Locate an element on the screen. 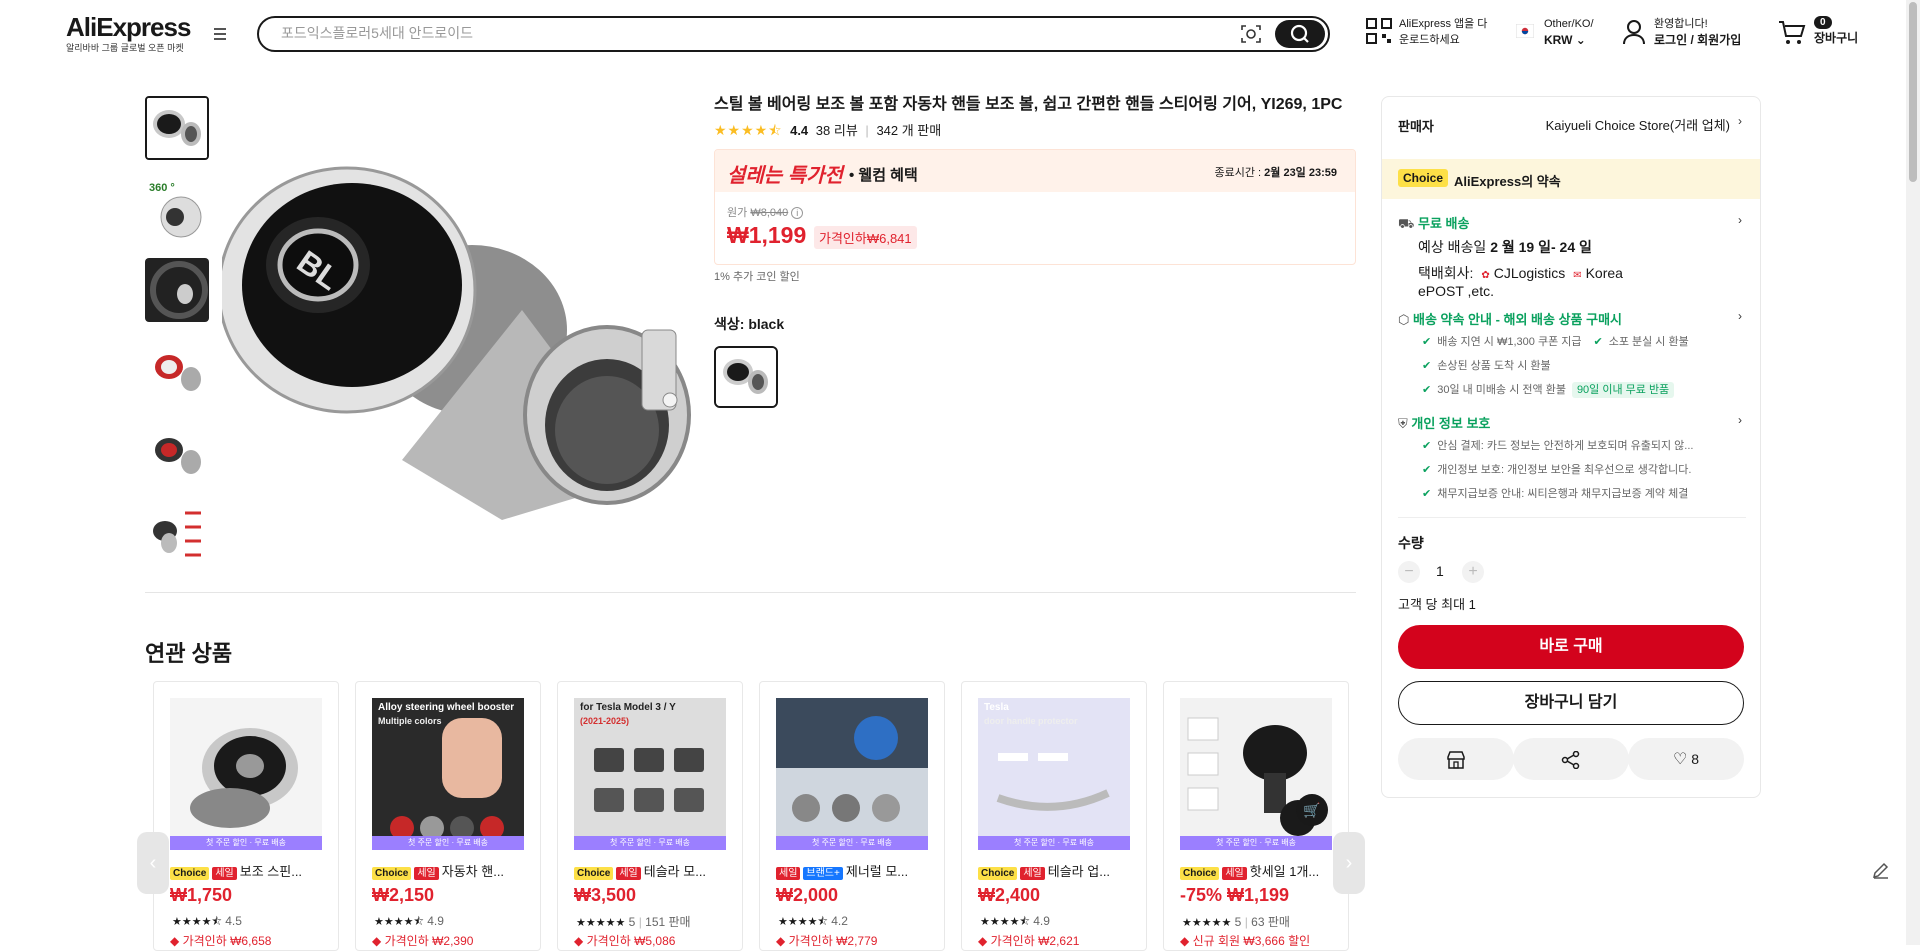  delivery-guarantee-row: ⬡ 배송 약속 안내 - 해외 배송 상품 구매시 is located at coordinates (1510, 318).